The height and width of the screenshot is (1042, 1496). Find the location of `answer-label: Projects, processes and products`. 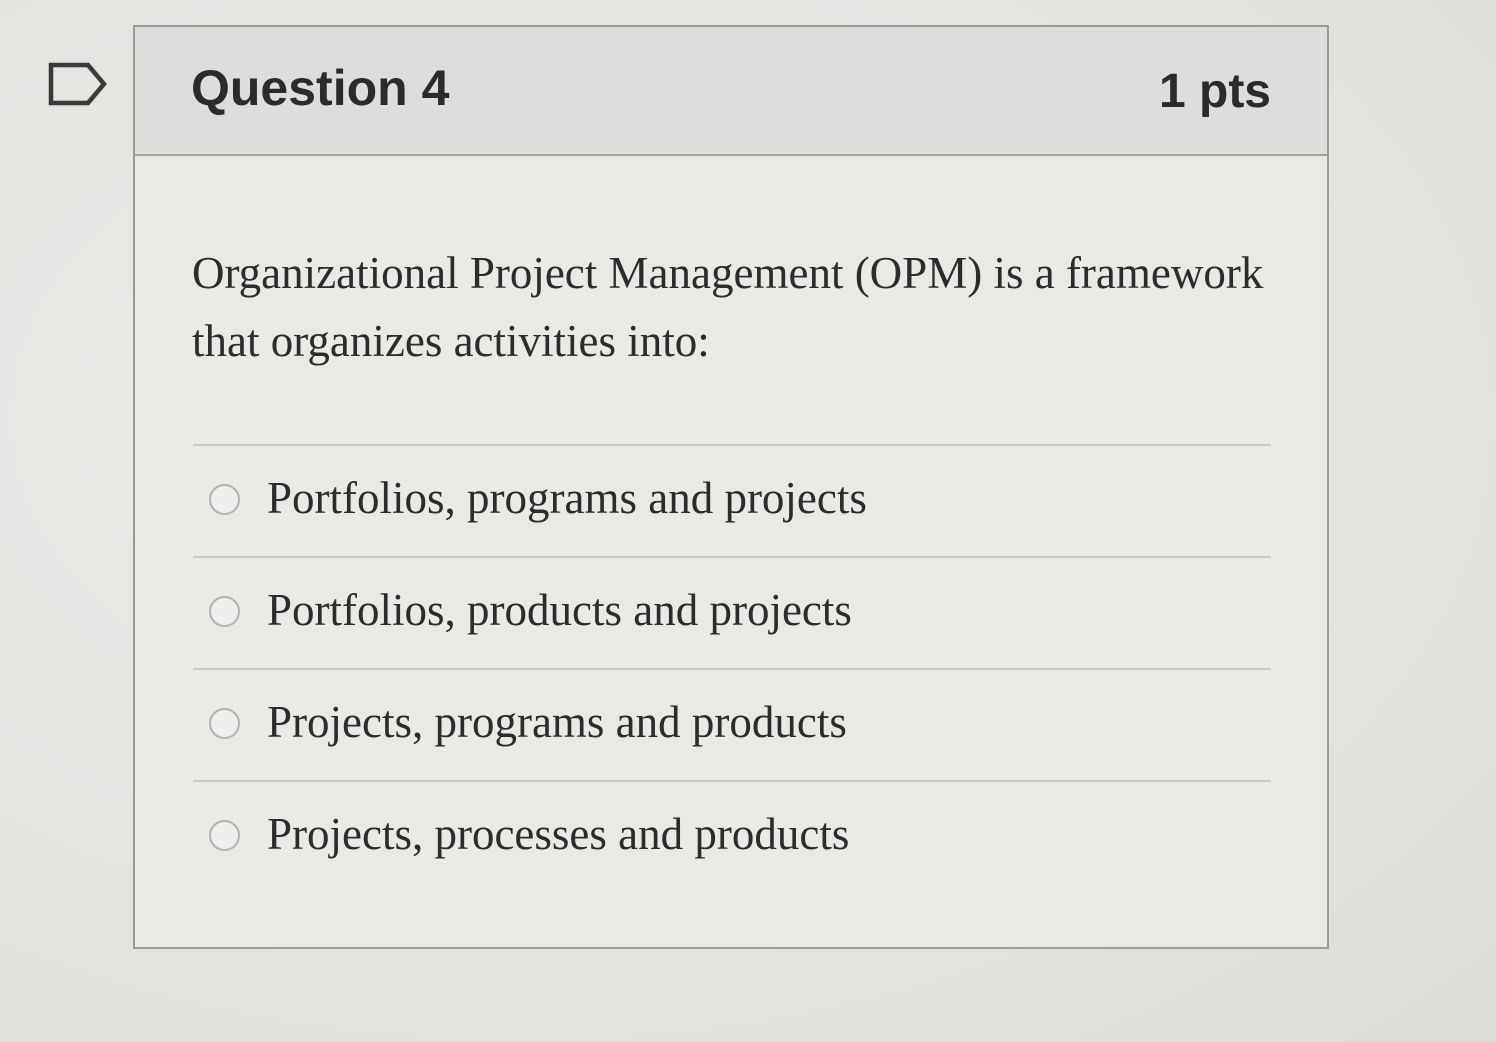

answer-label: Projects, processes and products is located at coordinates (558, 834).